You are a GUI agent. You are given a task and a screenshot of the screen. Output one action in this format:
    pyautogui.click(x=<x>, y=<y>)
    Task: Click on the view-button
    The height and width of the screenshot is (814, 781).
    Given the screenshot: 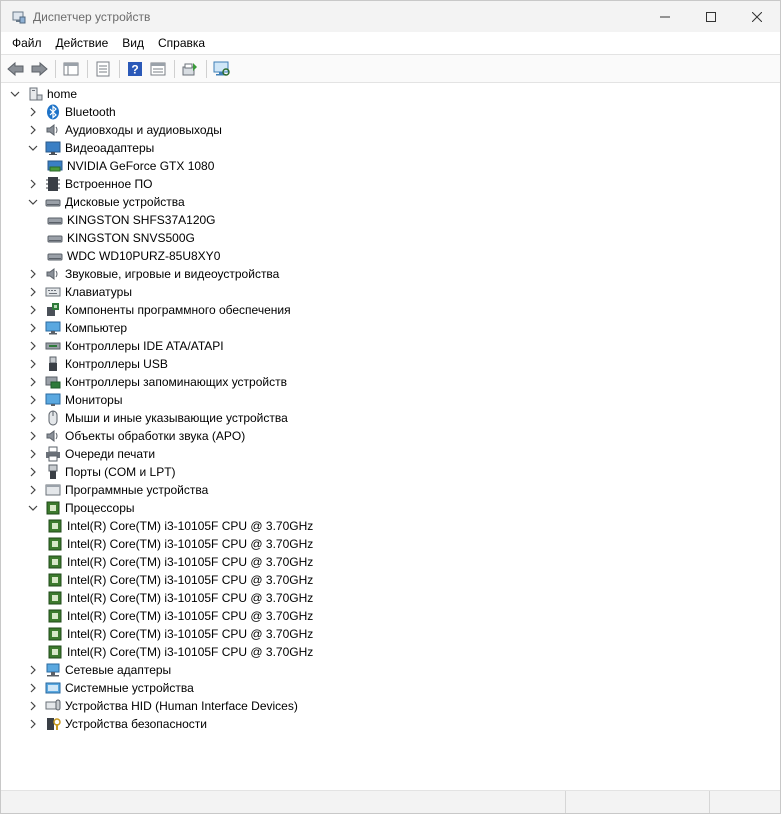 What is the action you would take?
    pyautogui.click(x=158, y=69)
    